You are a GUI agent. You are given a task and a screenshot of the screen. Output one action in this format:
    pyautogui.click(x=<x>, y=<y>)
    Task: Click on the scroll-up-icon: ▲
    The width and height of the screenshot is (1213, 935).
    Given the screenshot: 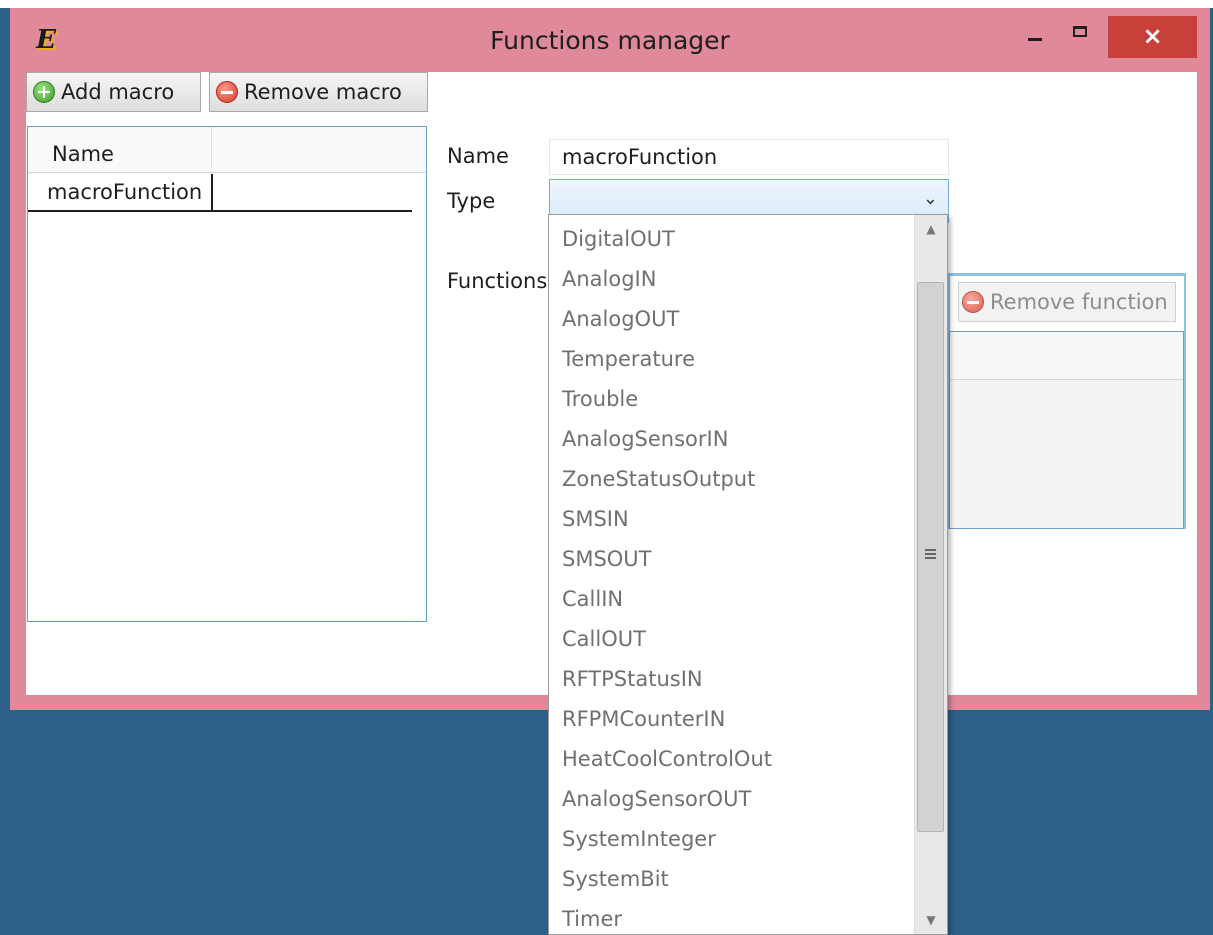 What is the action you would take?
    pyautogui.click(x=931, y=229)
    